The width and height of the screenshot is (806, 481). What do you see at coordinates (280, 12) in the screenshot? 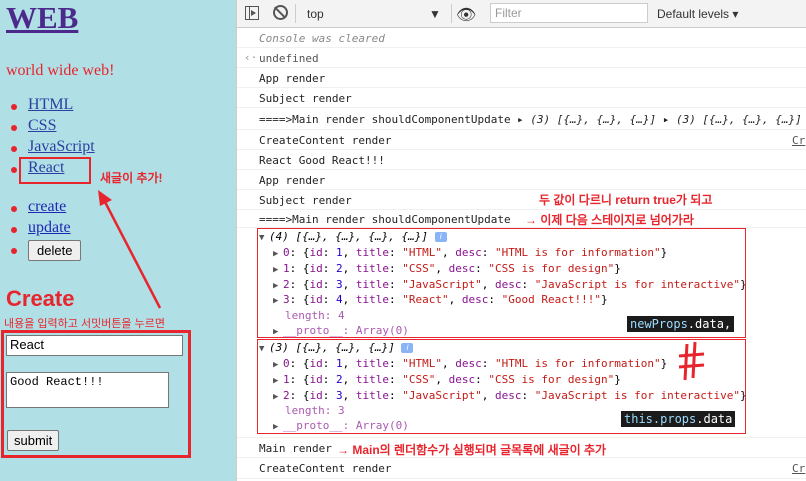
I see `clear-console-icon` at bounding box center [280, 12].